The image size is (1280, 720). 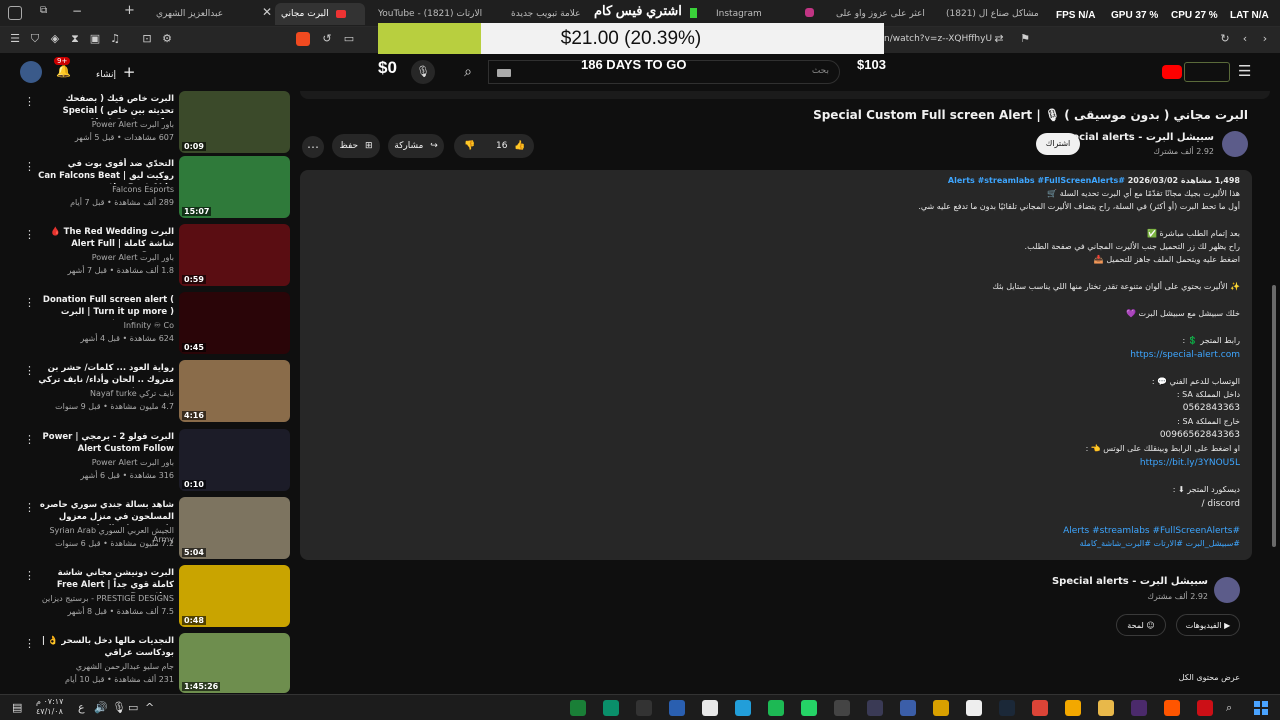 I want to click on bell-icon: 🔔, so click(x=63, y=71).